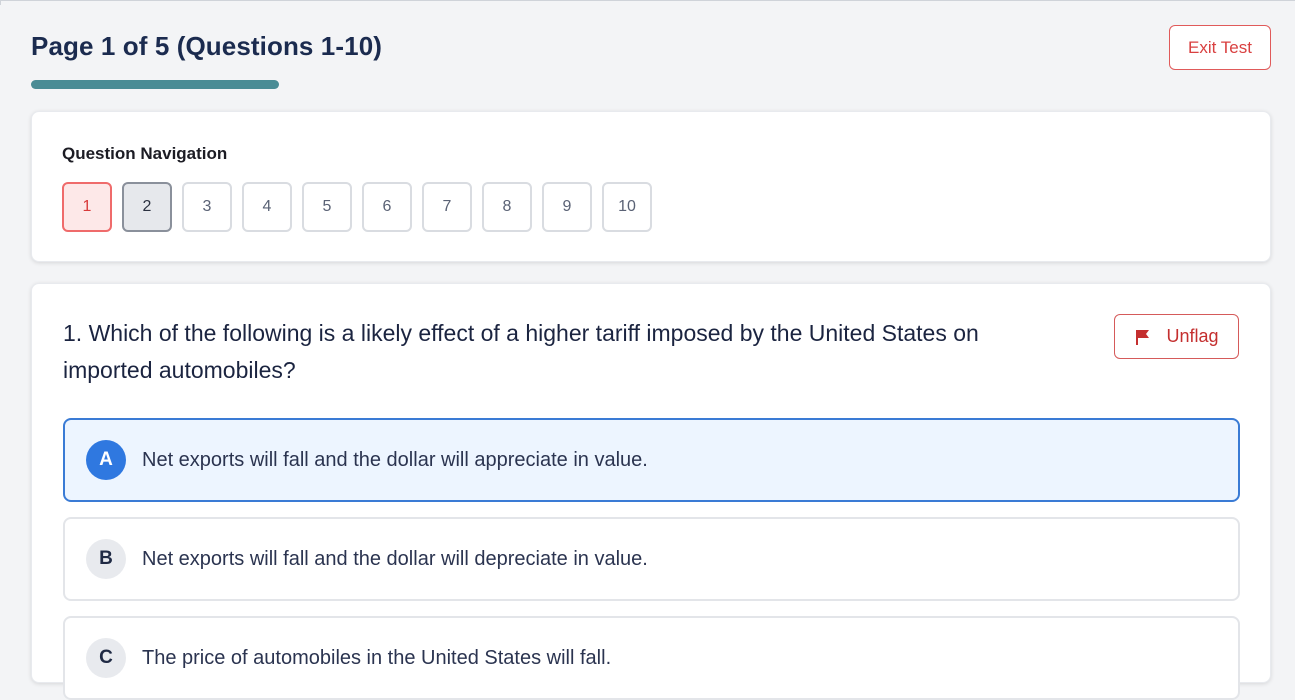 This screenshot has width=1295, height=700. I want to click on progress-bar, so click(155, 84).